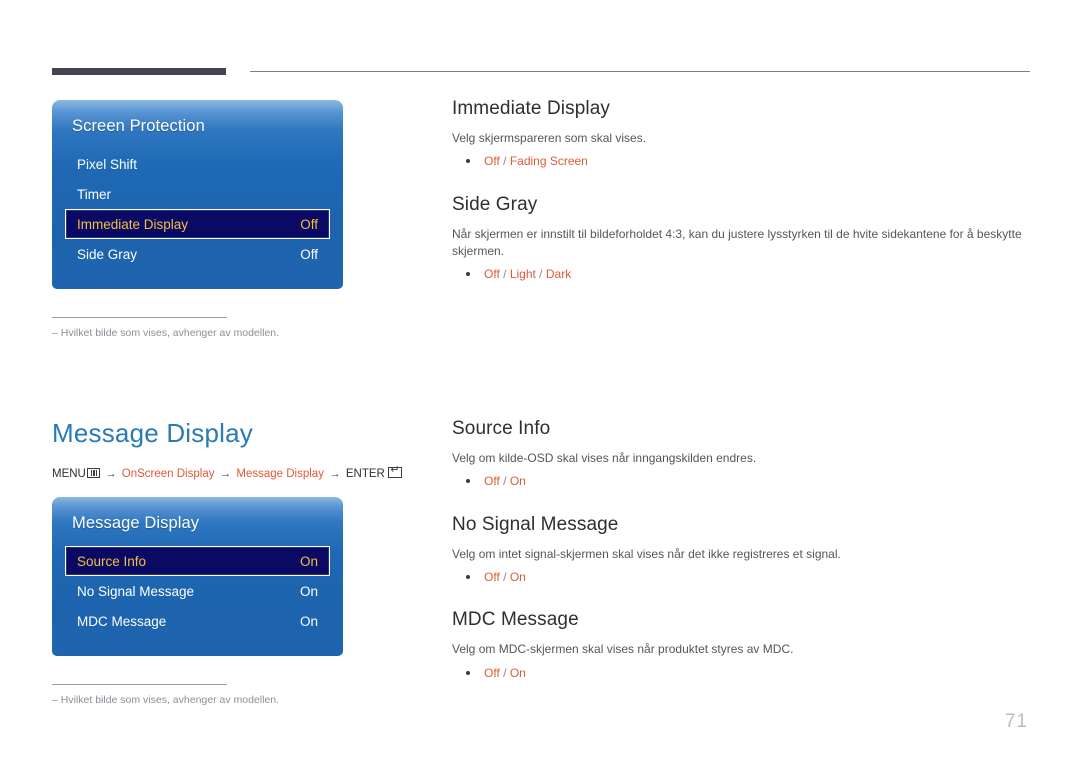 The width and height of the screenshot is (1080, 763). What do you see at coordinates (112, 561) in the screenshot?
I see `osd-row-label: Source Info` at bounding box center [112, 561].